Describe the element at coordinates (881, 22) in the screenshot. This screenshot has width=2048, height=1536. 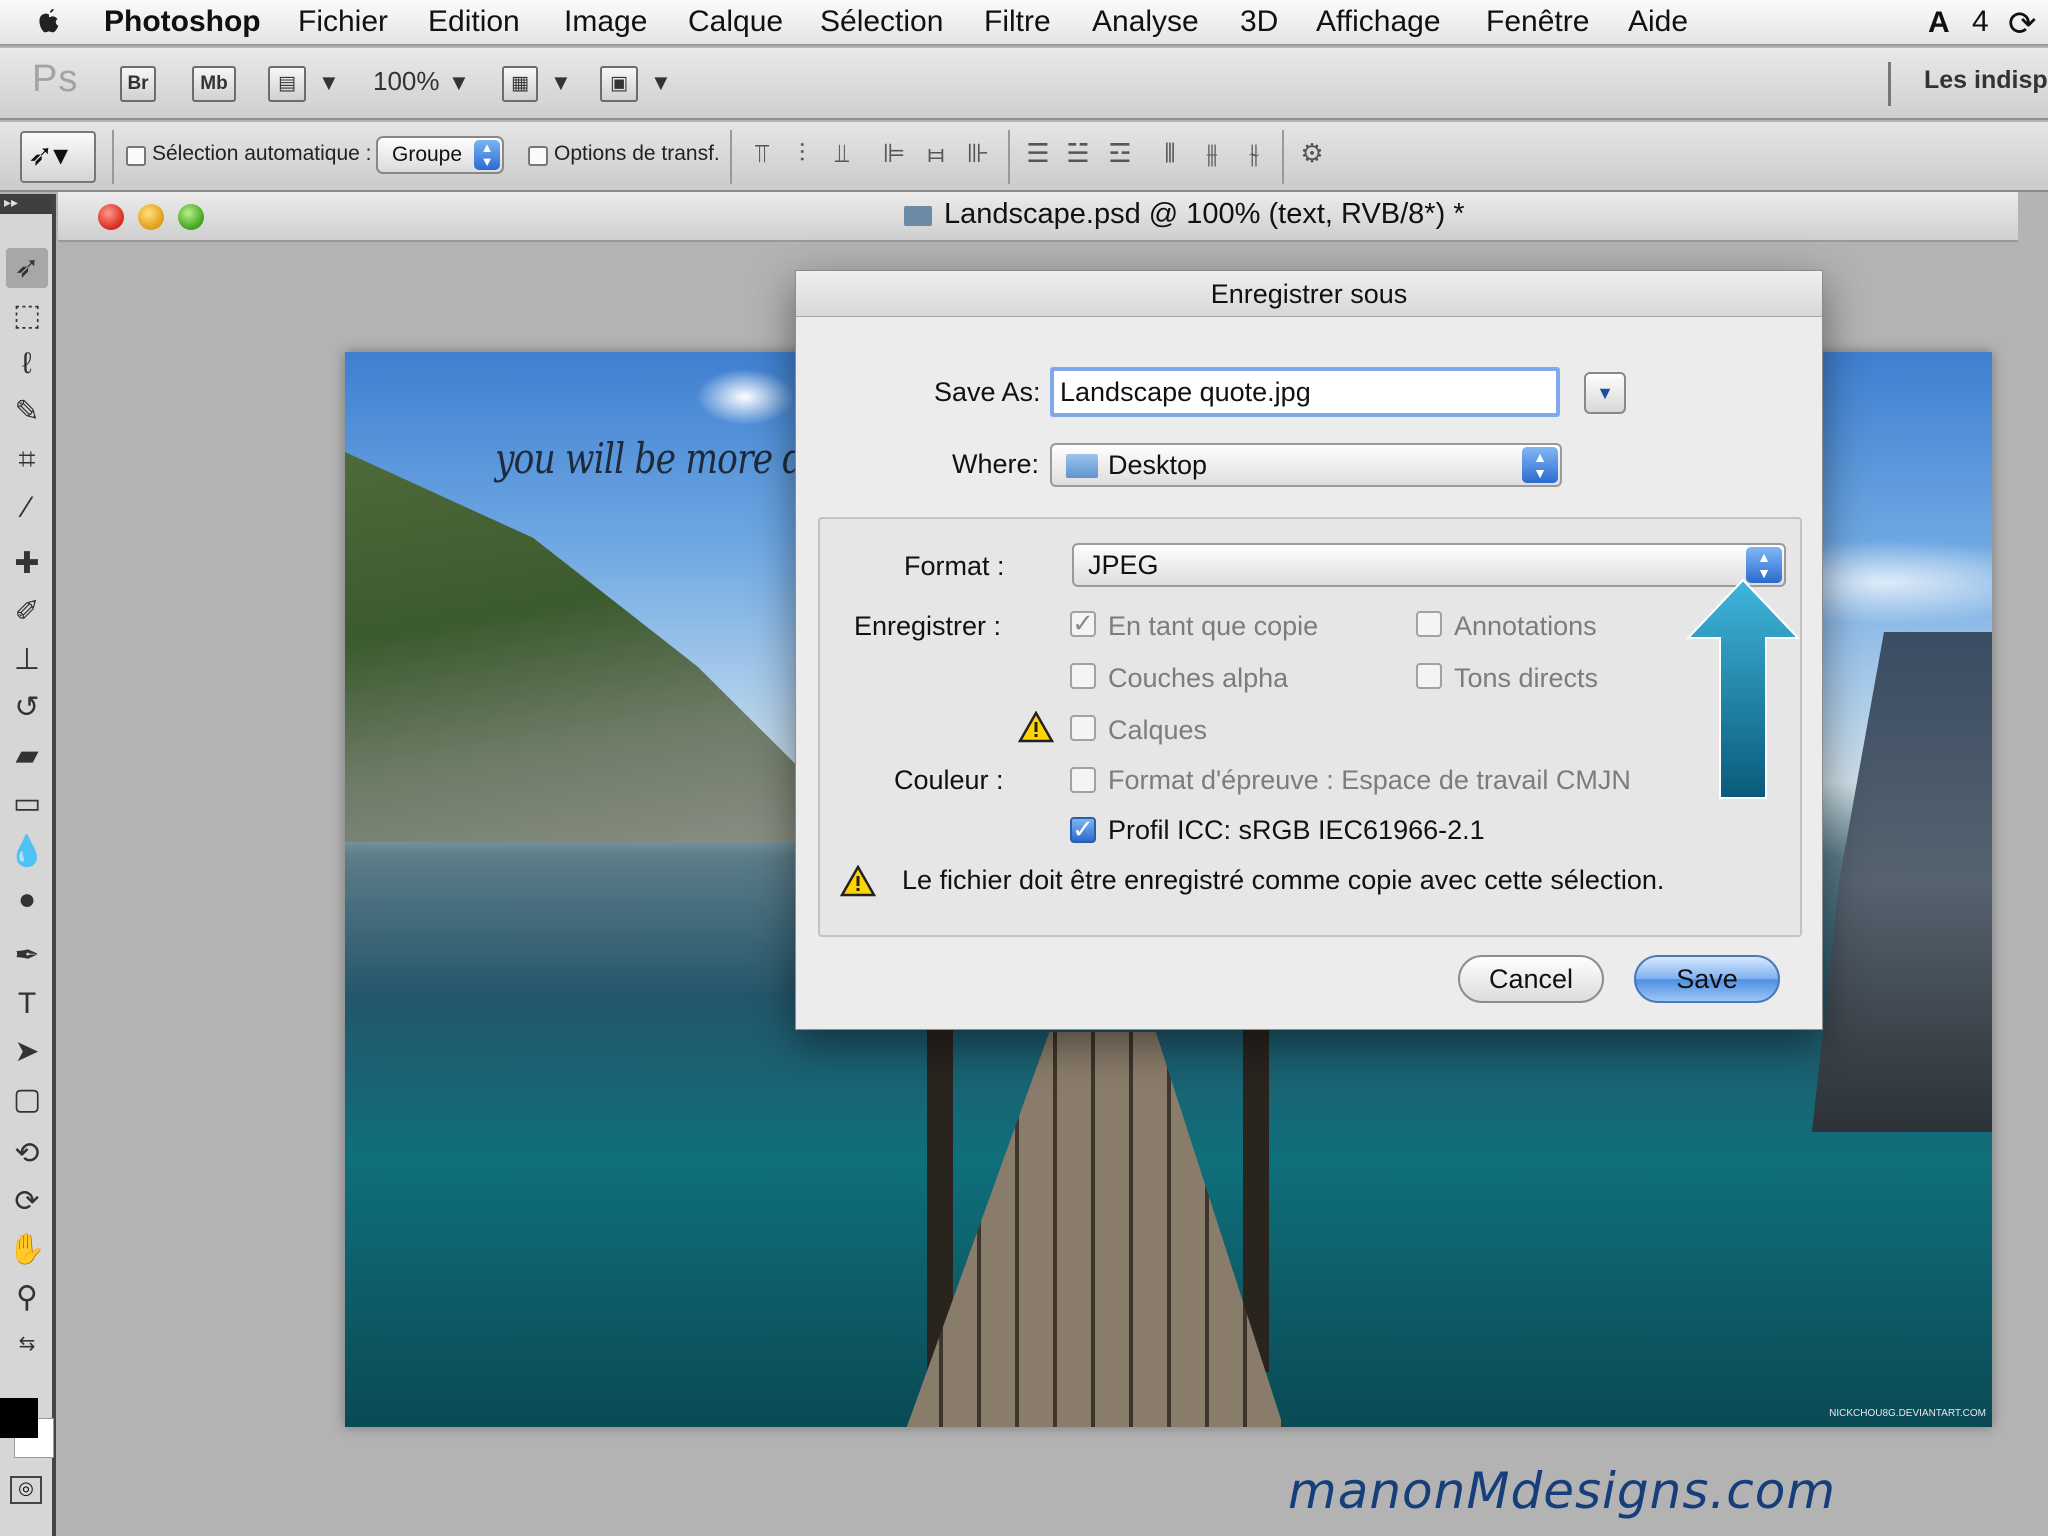
I see `menu-selection: Sélection` at that location.